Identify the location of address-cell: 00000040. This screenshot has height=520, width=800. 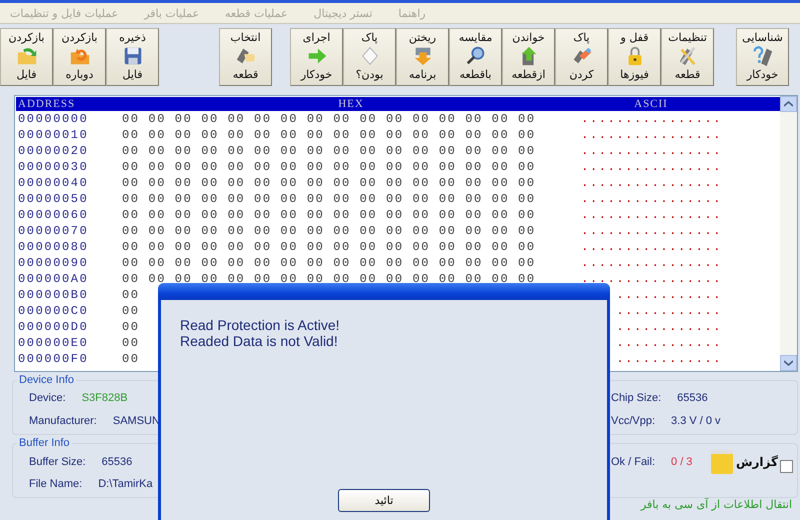
(53, 183).